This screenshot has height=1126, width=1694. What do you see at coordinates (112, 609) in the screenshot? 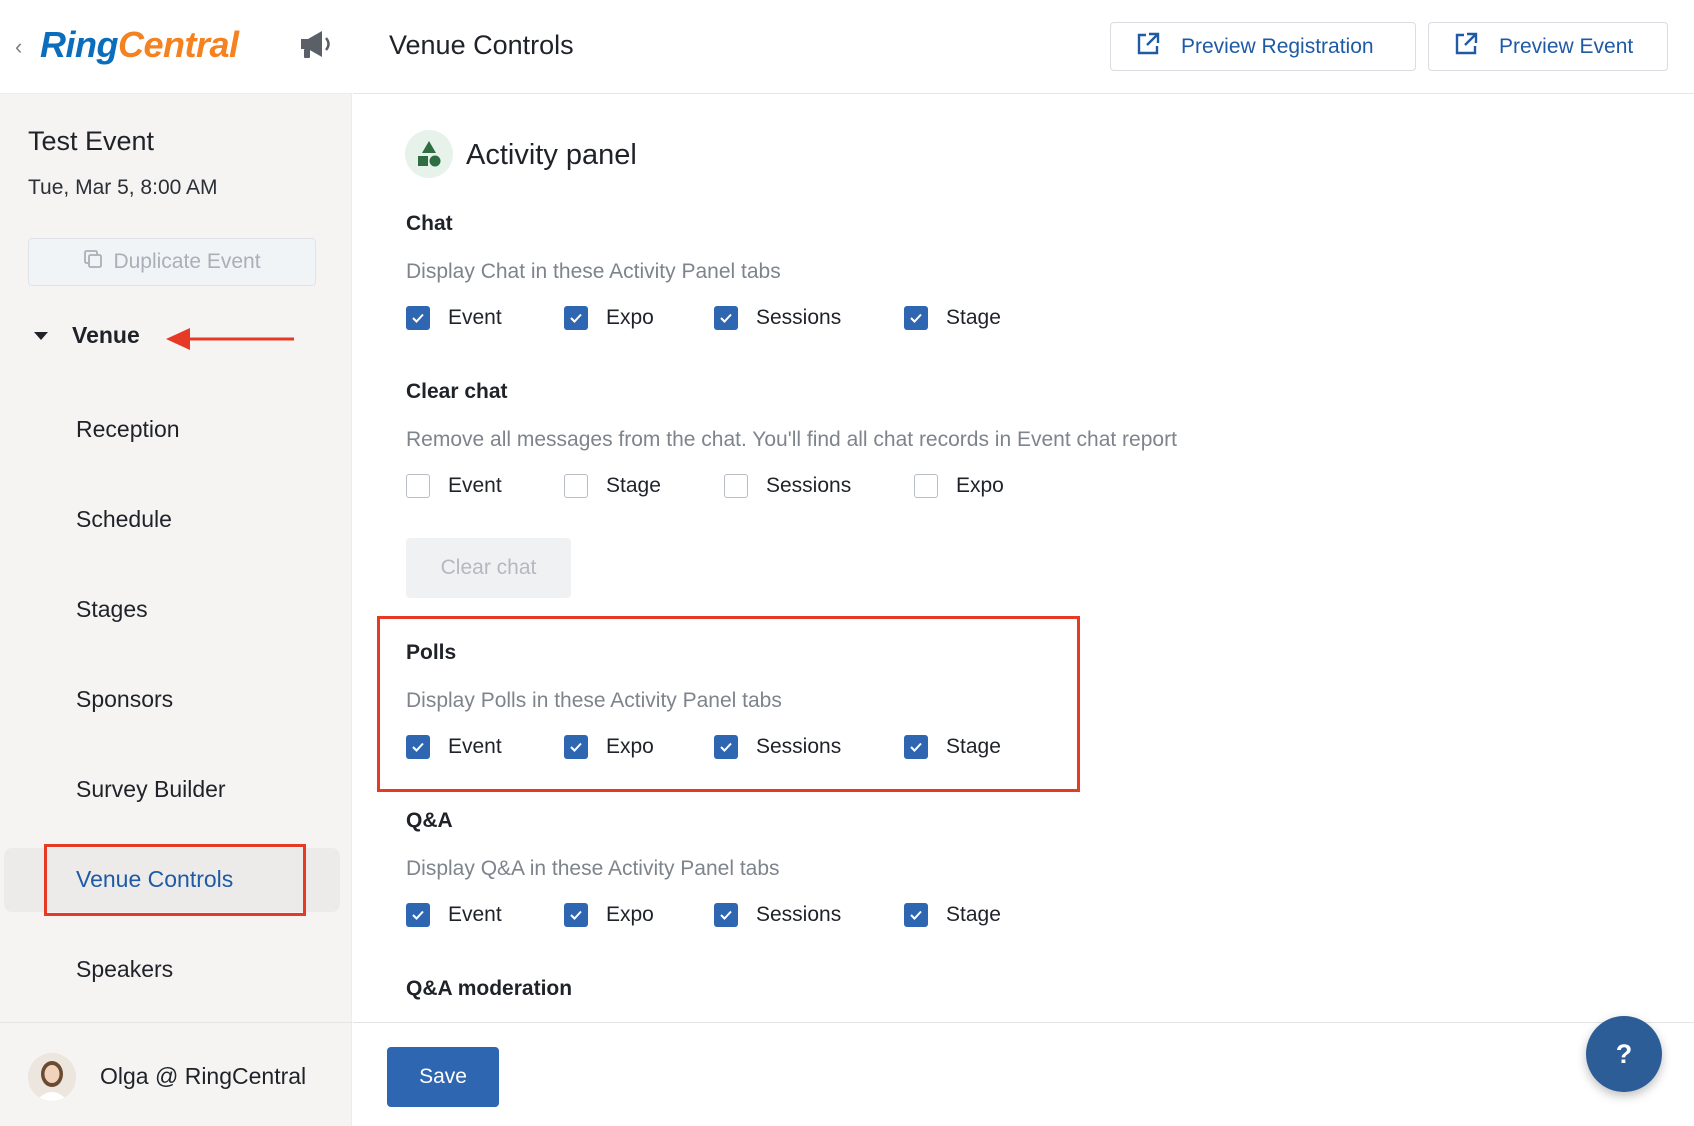
I see `sidebar-item-stages: Stages` at bounding box center [112, 609].